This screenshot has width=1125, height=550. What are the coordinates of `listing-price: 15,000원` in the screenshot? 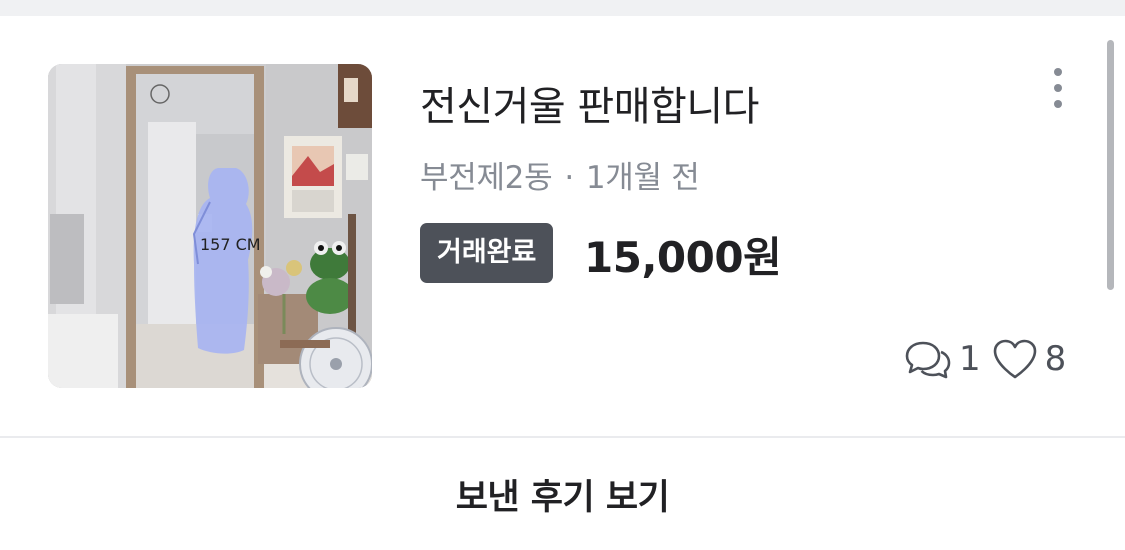 It's located at (683, 257).